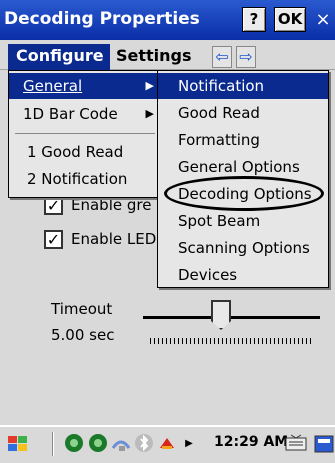 This screenshot has height=463, width=335. Describe the element at coordinates (254, 19) in the screenshot. I see `help-button: ?` at that location.